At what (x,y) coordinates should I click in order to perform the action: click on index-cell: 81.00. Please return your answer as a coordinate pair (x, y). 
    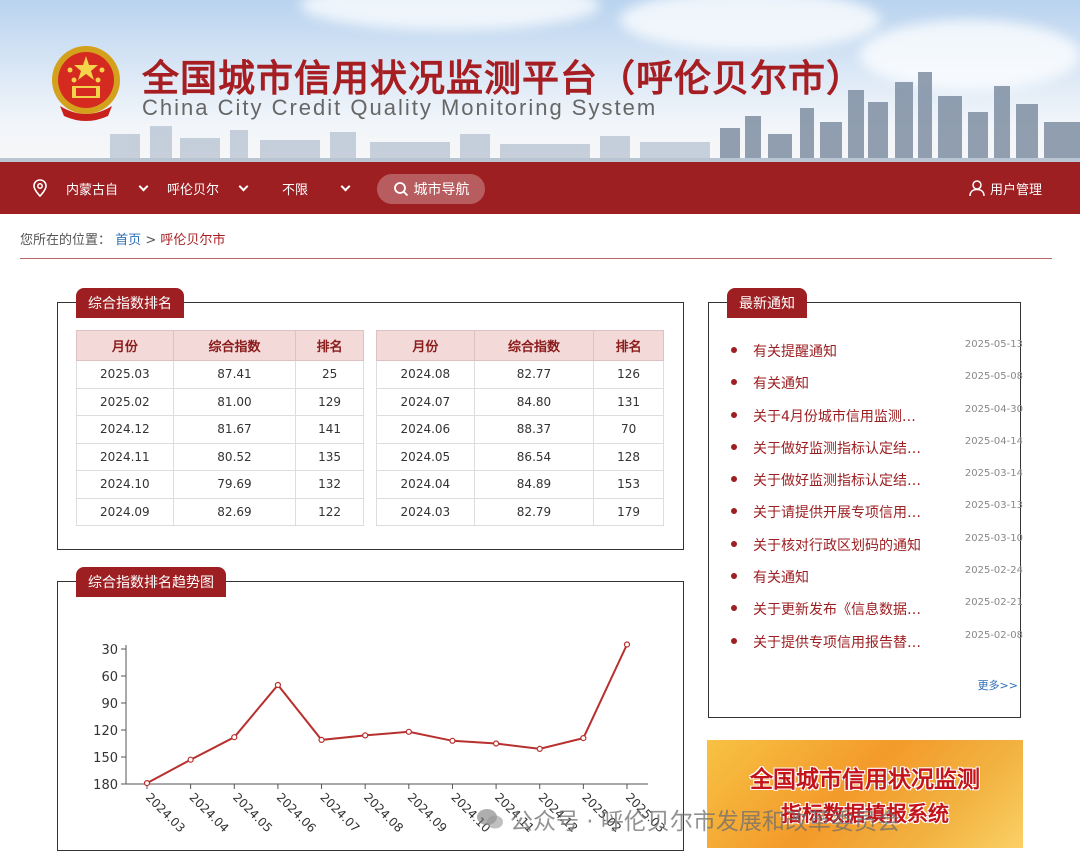
    Looking at the image, I should click on (234, 401).